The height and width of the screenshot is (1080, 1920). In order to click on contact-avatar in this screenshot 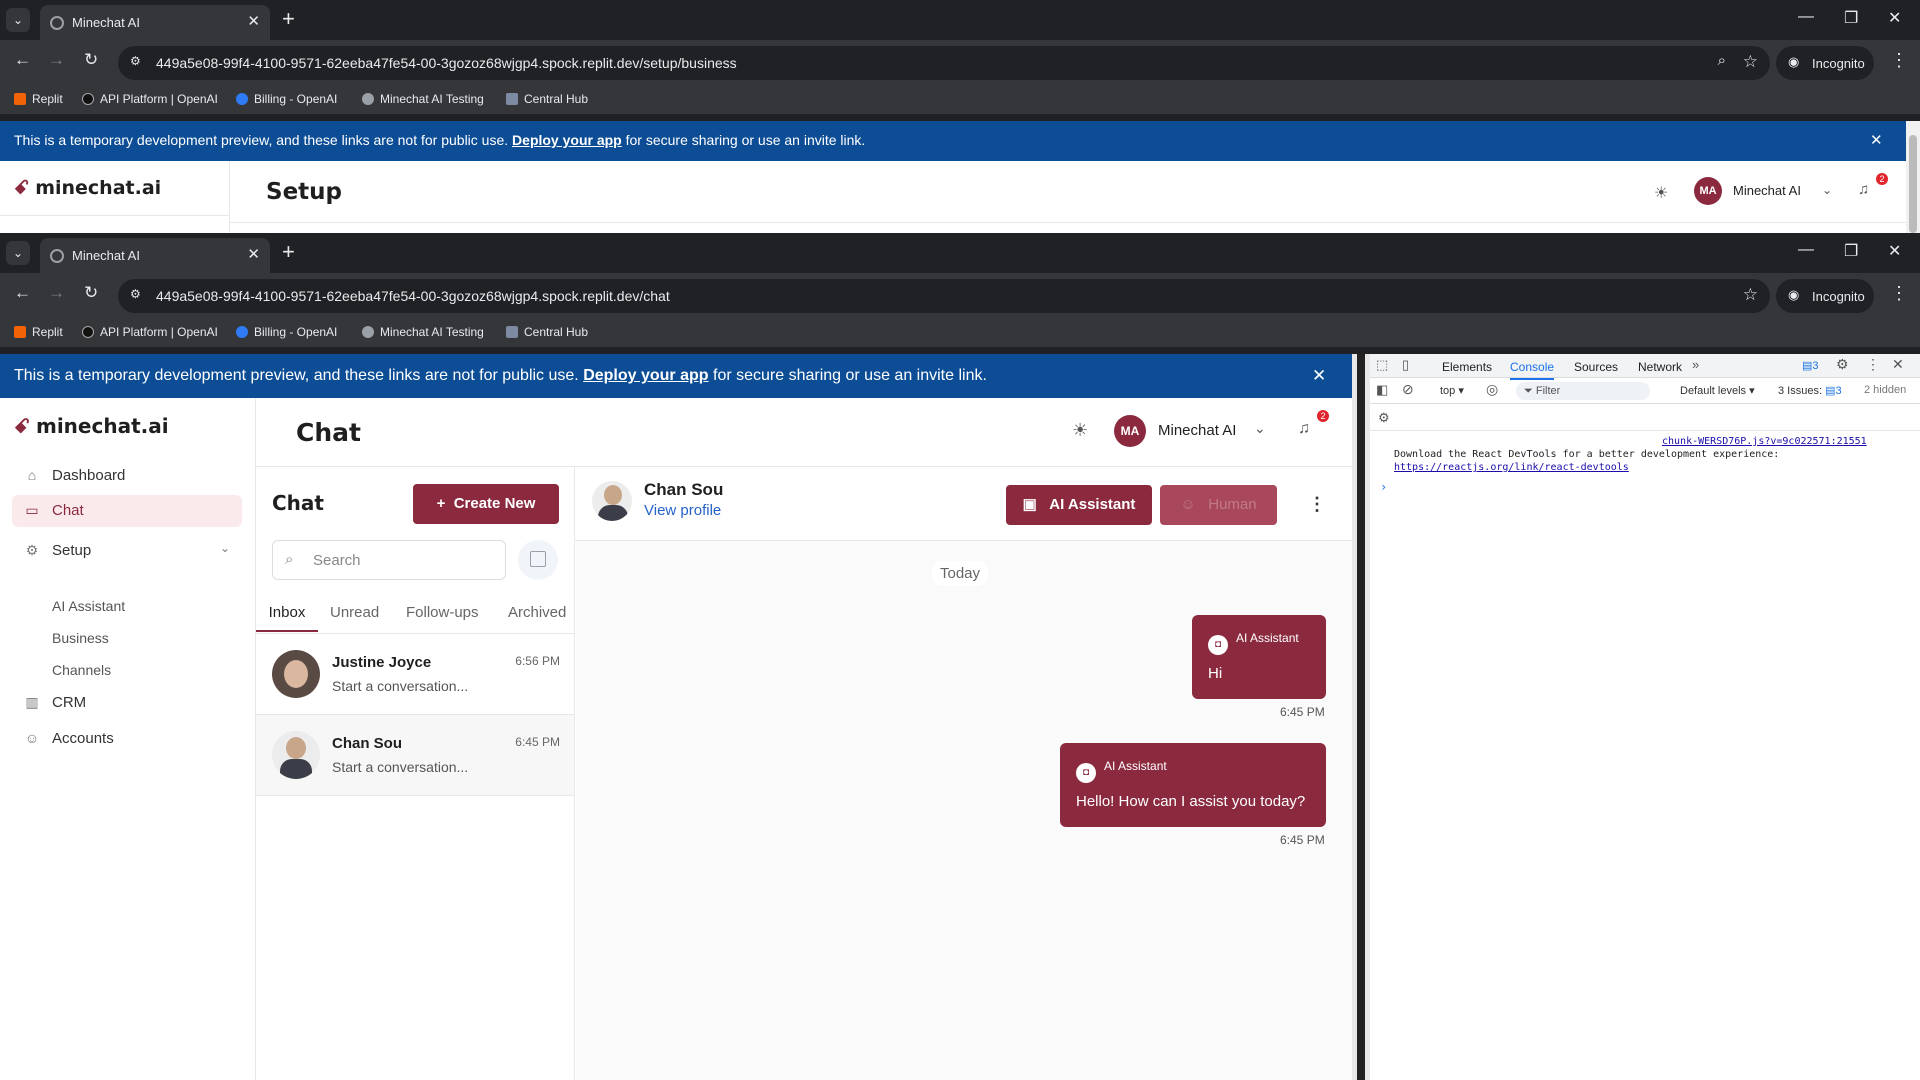, I will do `click(612, 501)`.